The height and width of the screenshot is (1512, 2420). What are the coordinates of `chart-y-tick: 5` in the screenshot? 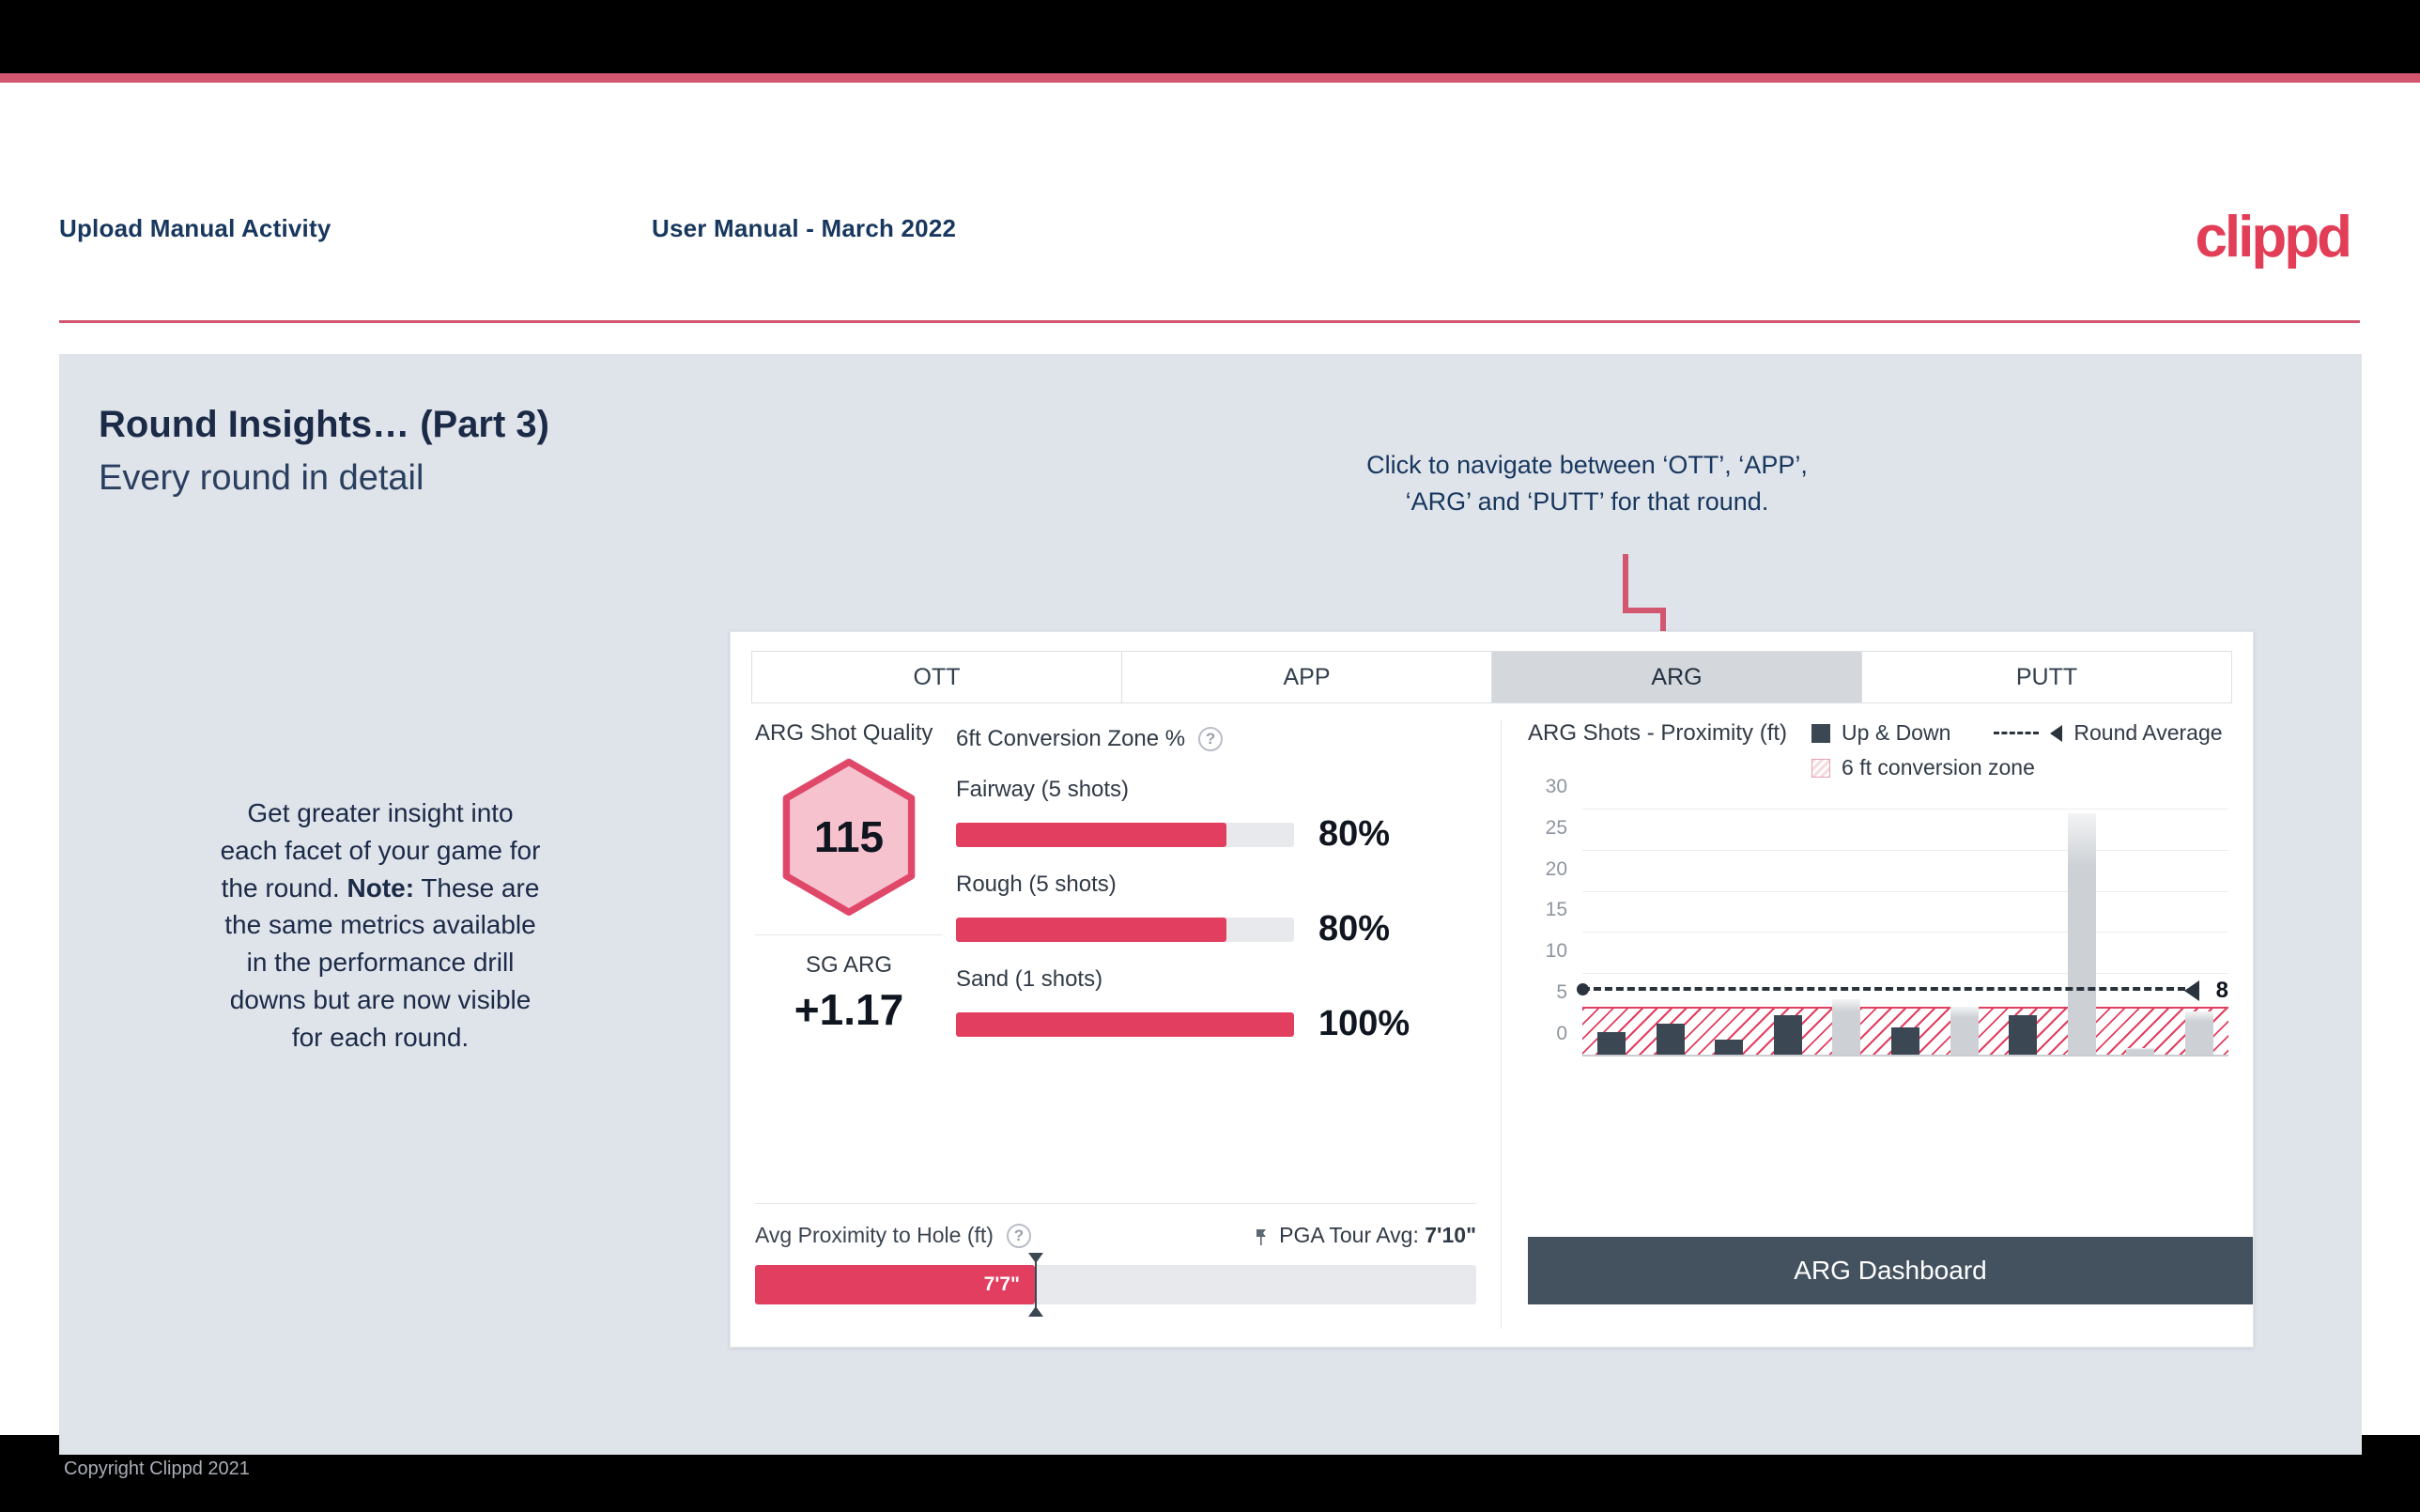 It's located at (1561, 992).